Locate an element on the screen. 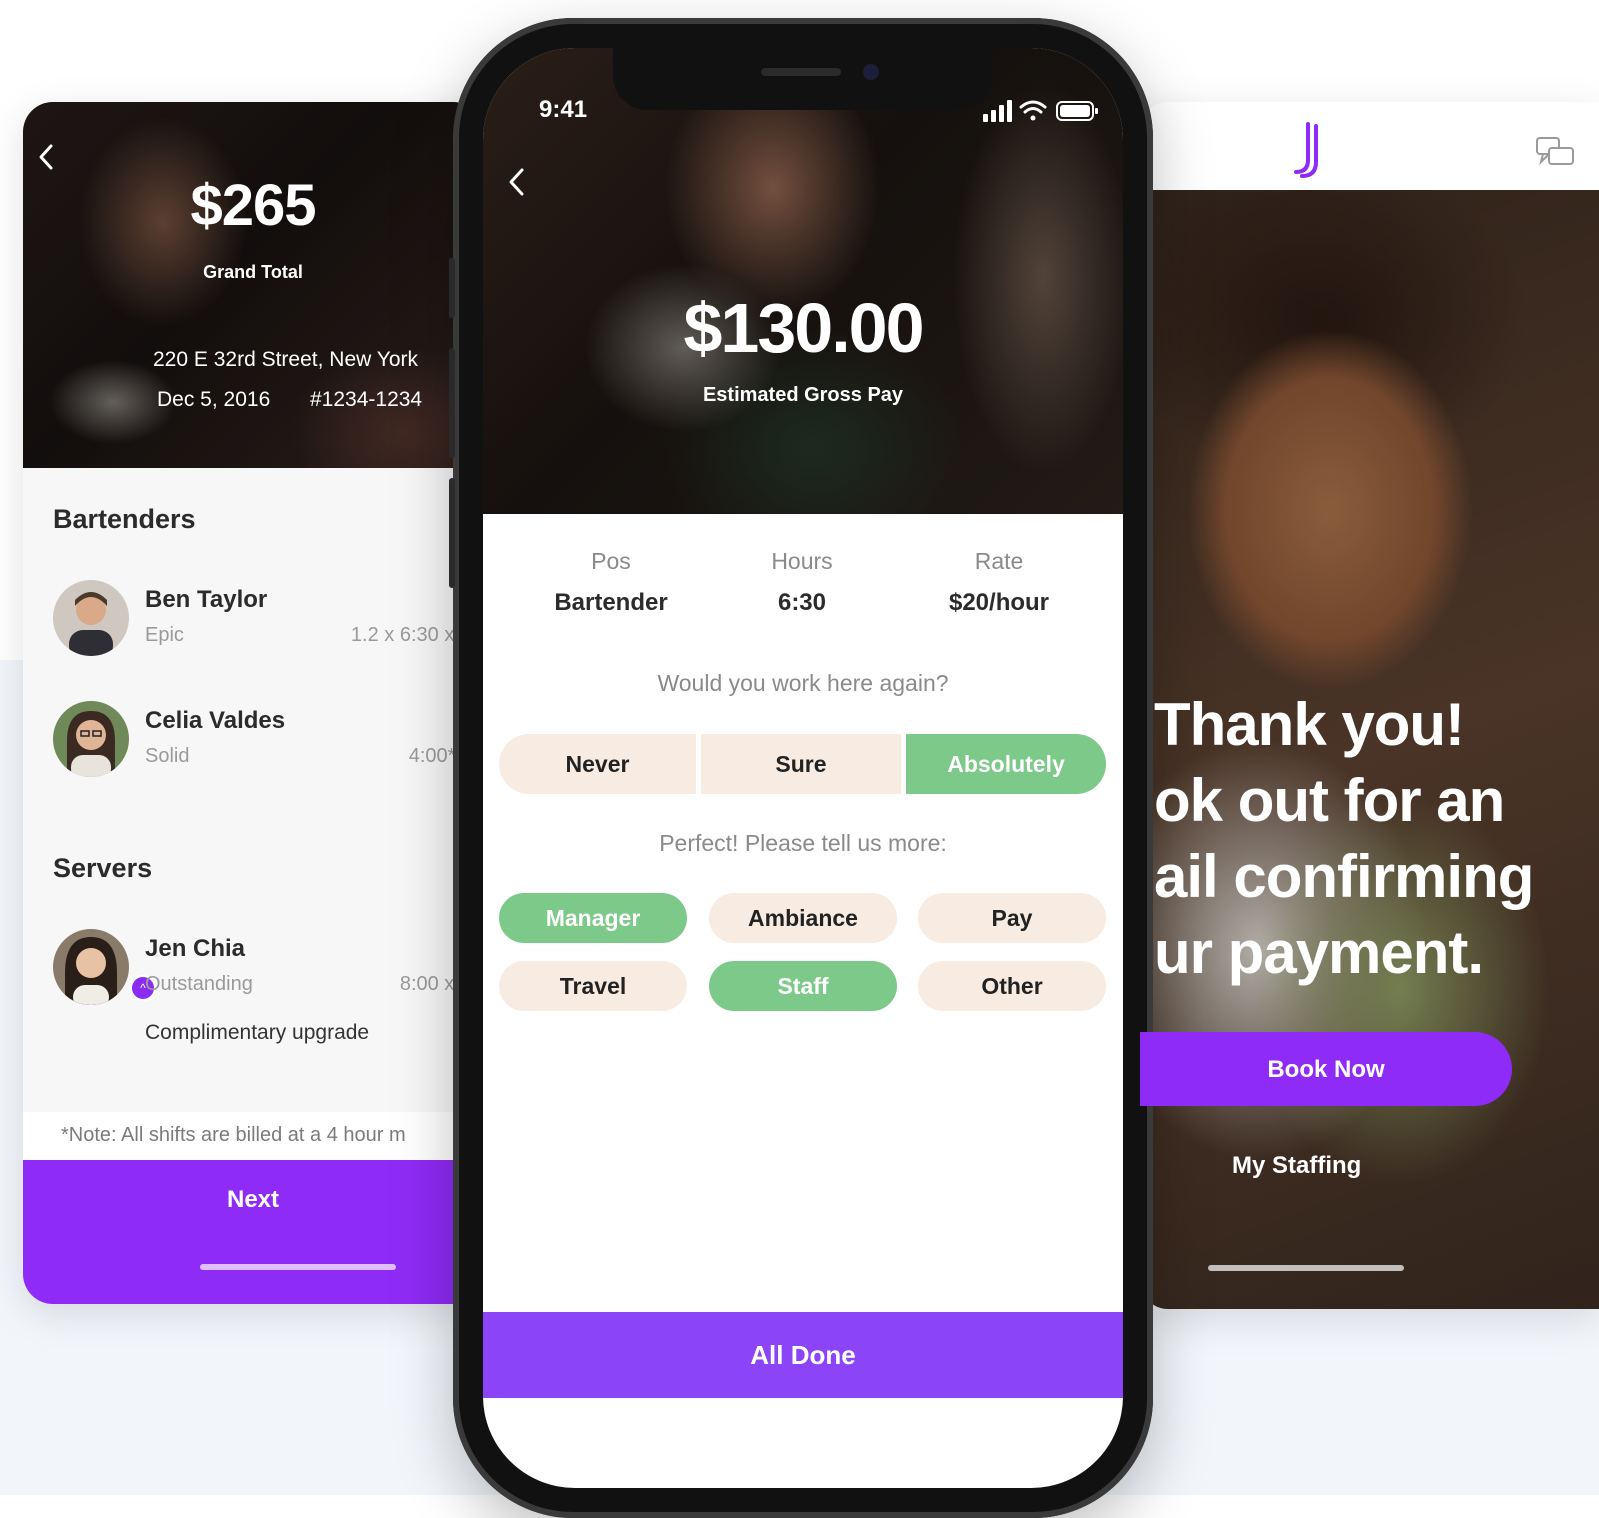 Image resolution: width=1599 pixels, height=1518 pixels. all-done-button: All Done is located at coordinates (803, 1355).